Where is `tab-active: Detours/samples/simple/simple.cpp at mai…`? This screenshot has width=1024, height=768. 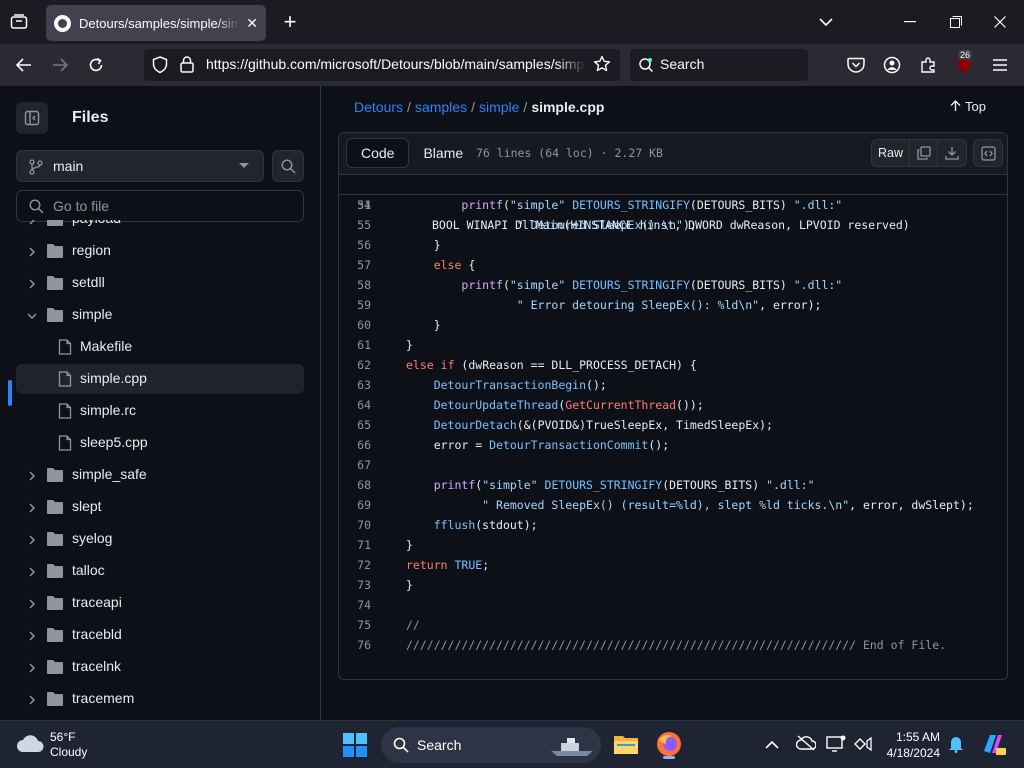 tab-active: Detours/samples/simple/simple.cpp at mai… is located at coordinates (156, 23).